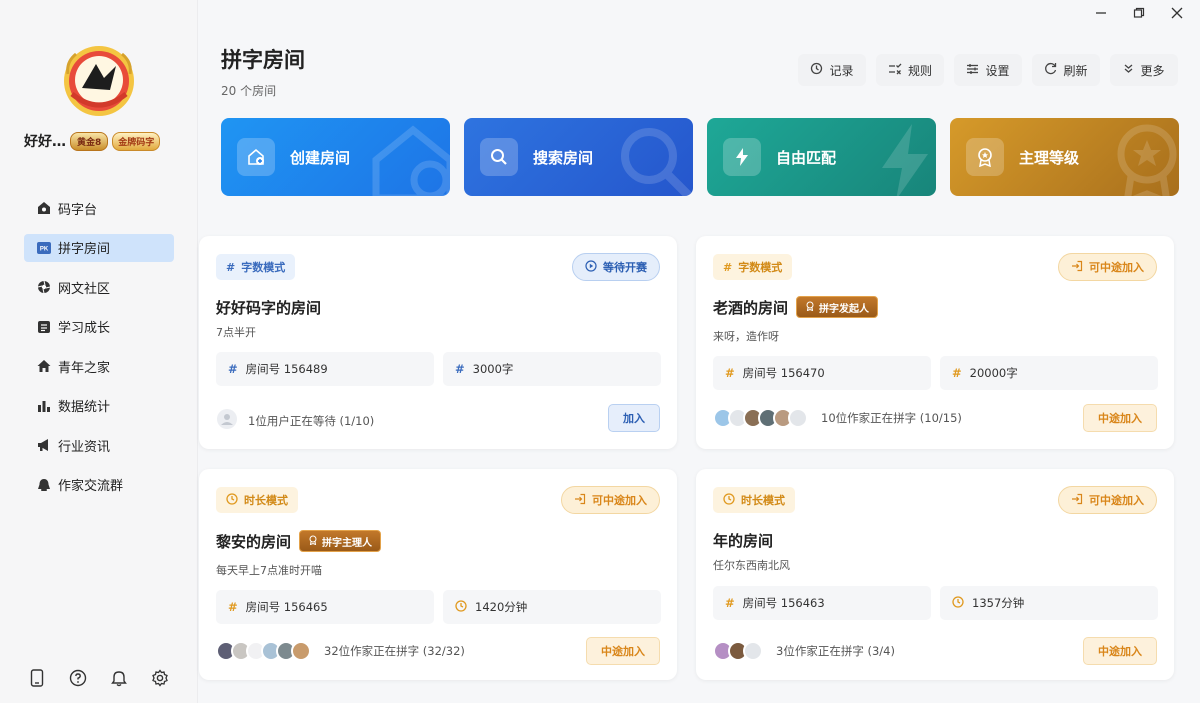 The width and height of the screenshot is (1200, 703). What do you see at coordinates (295, 420) in the screenshot?
I see `room-footer: 1位用户正在等待 (1/10)` at bounding box center [295, 420].